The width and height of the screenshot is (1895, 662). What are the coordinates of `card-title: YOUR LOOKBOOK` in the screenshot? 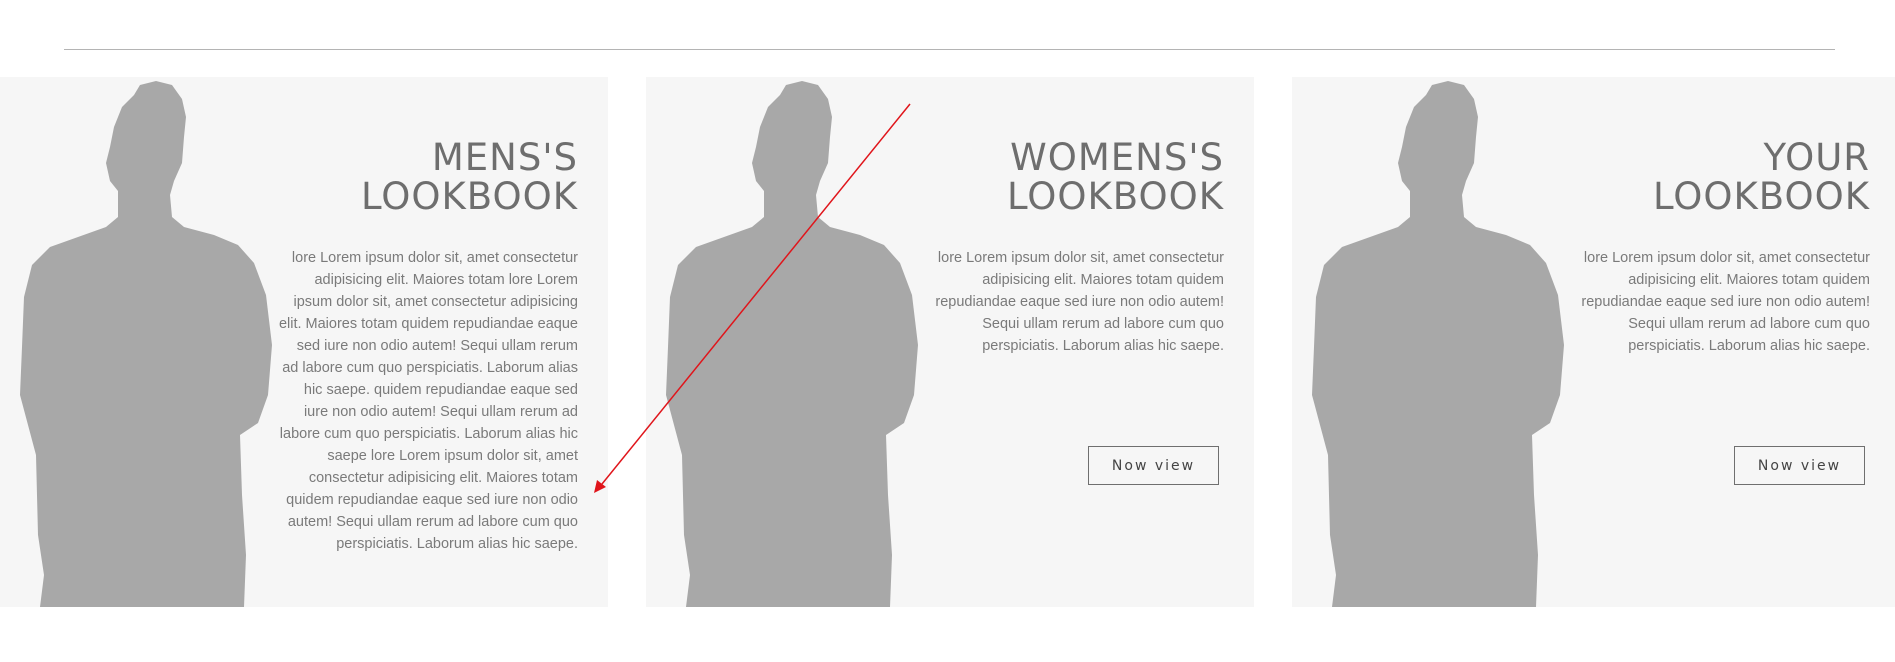 It's located at (1761, 177).